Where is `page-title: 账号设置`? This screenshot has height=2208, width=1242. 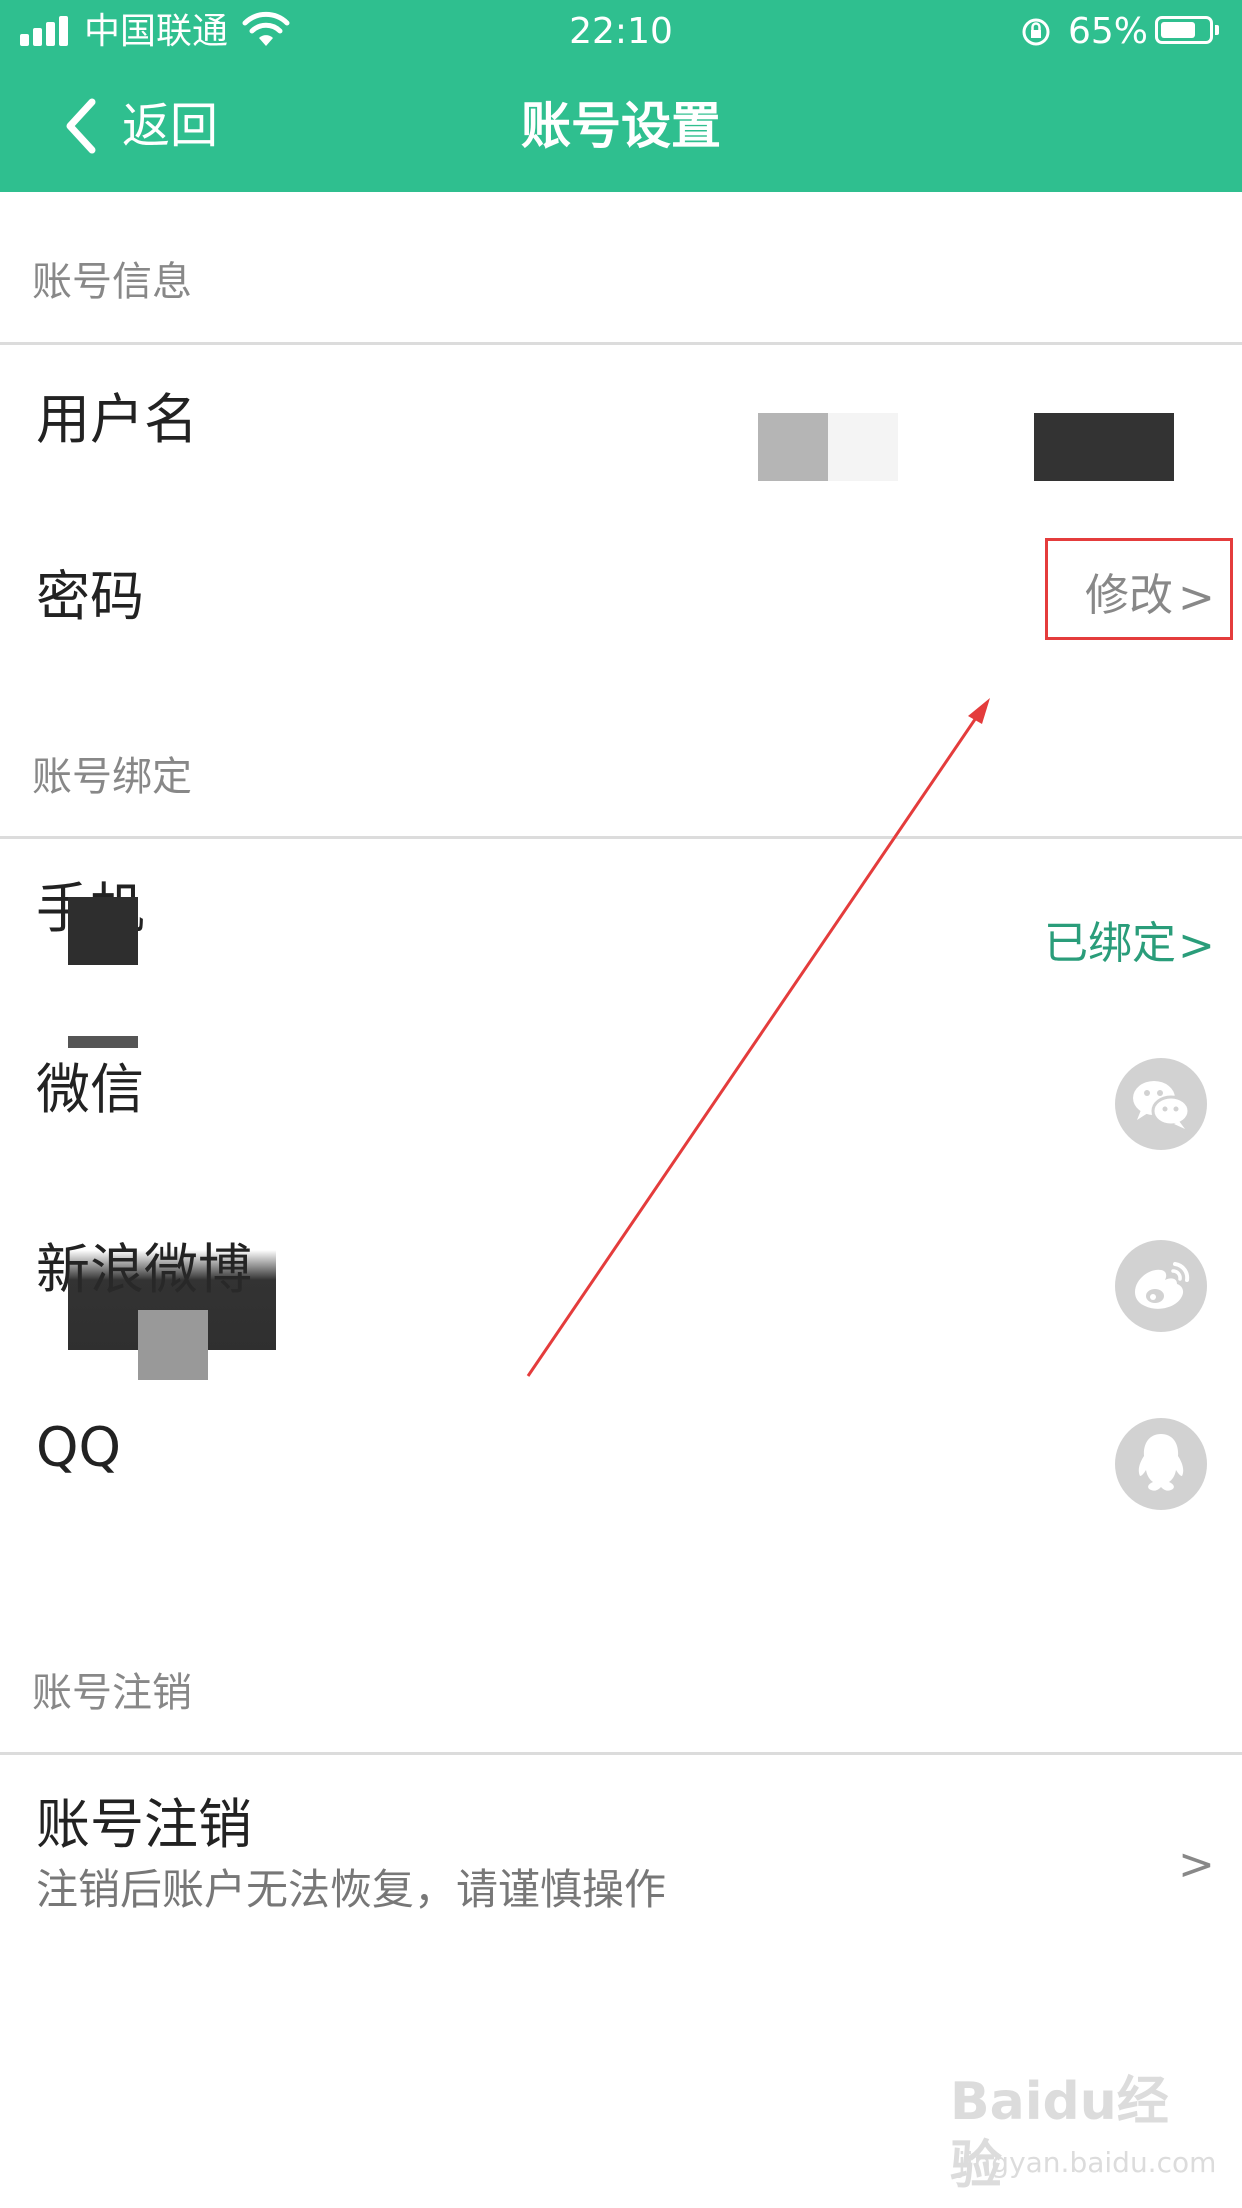 page-title: 账号设置 is located at coordinates (621, 126).